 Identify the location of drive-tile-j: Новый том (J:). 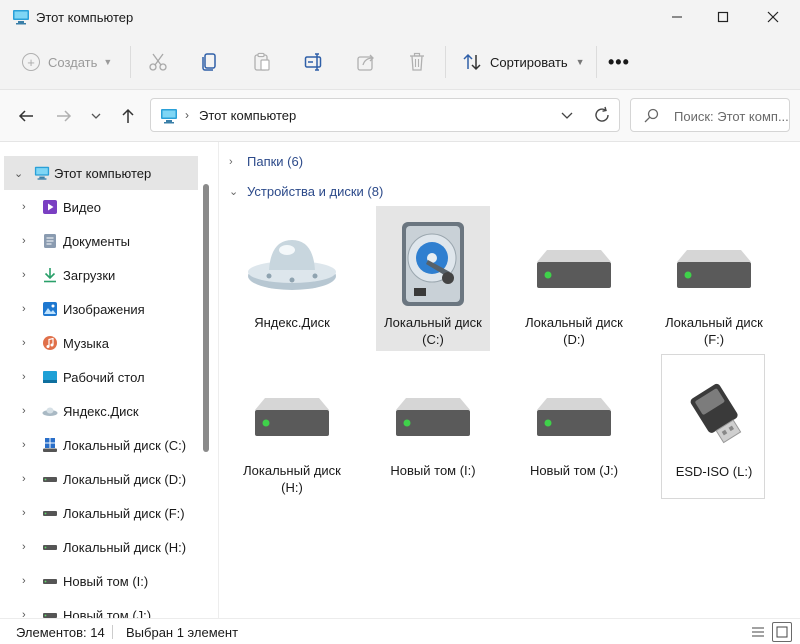
(574, 426).